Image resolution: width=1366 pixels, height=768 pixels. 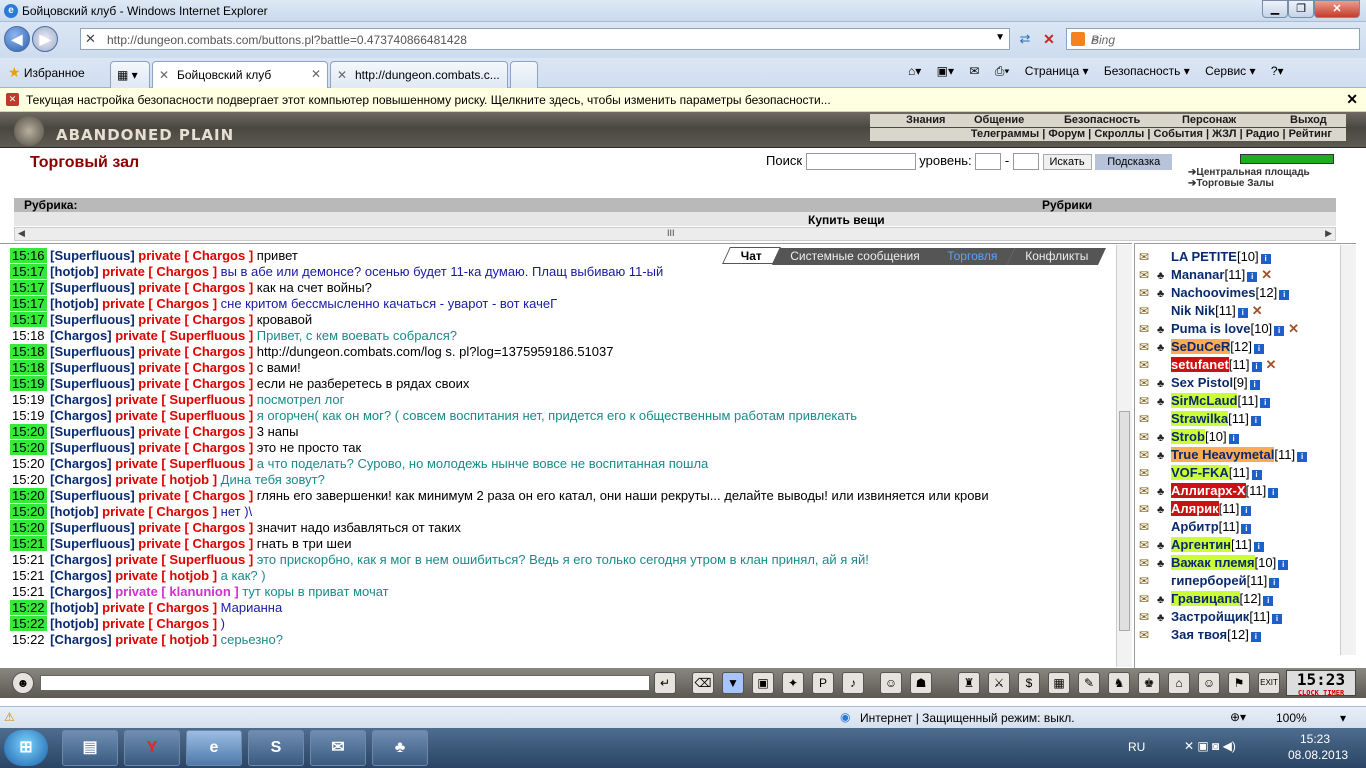 I want to click on protected-mode-icon: ⊕▾, so click(x=1238, y=717).